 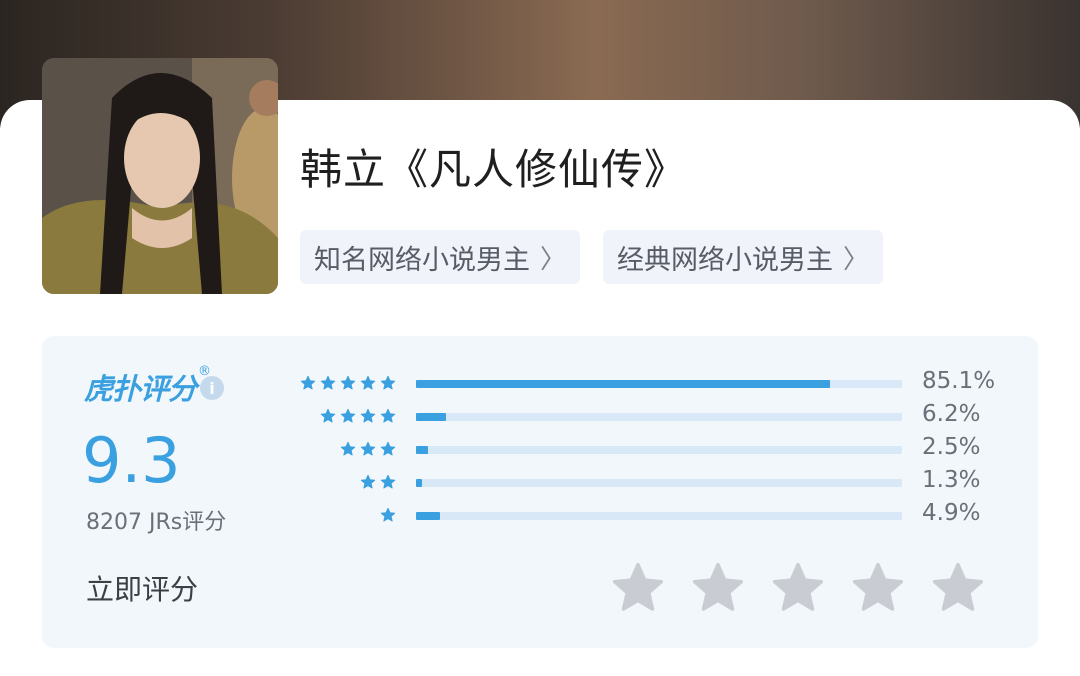 What do you see at coordinates (951, 480) in the screenshot?
I see `distribution-percent: 1.3%` at bounding box center [951, 480].